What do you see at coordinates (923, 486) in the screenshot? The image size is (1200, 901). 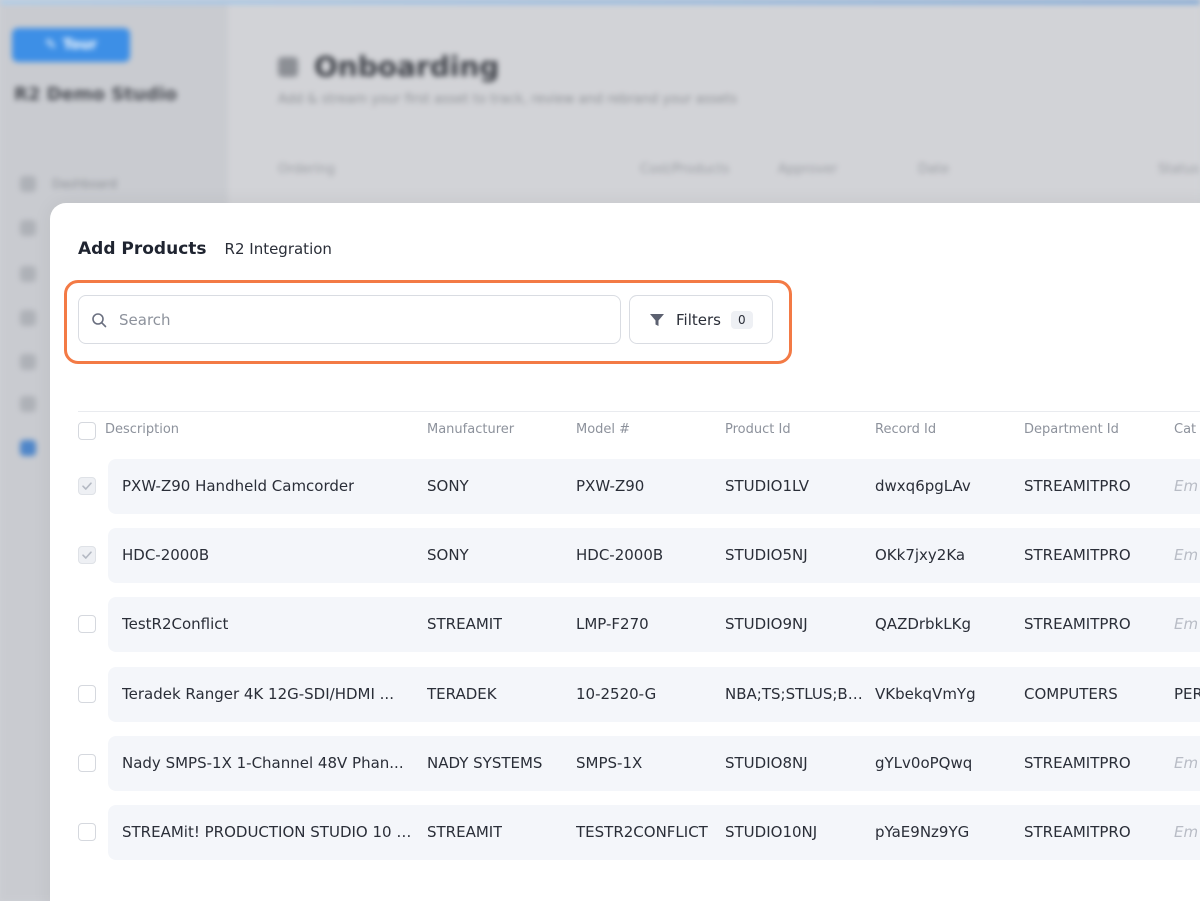 I see `cell-record-id: dwxq6pgLAv` at bounding box center [923, 486].